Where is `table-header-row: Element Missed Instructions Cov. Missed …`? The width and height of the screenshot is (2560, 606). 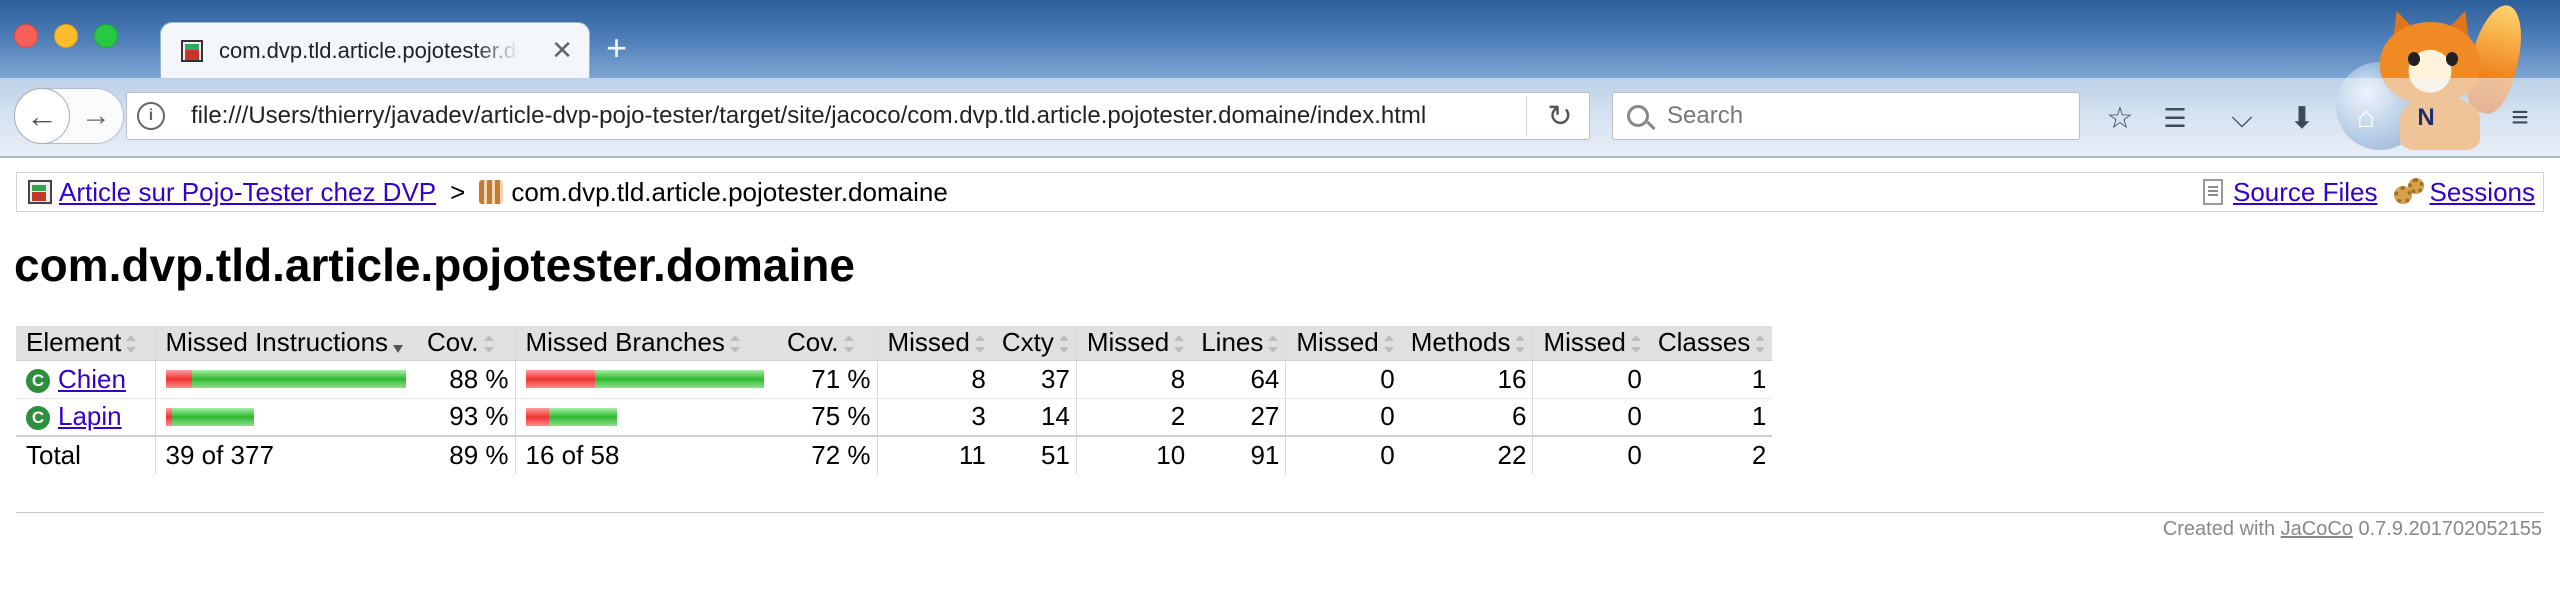 table-header-row: Element Missed Instructions Cov. Missed … is located at coordinates (894, 343).